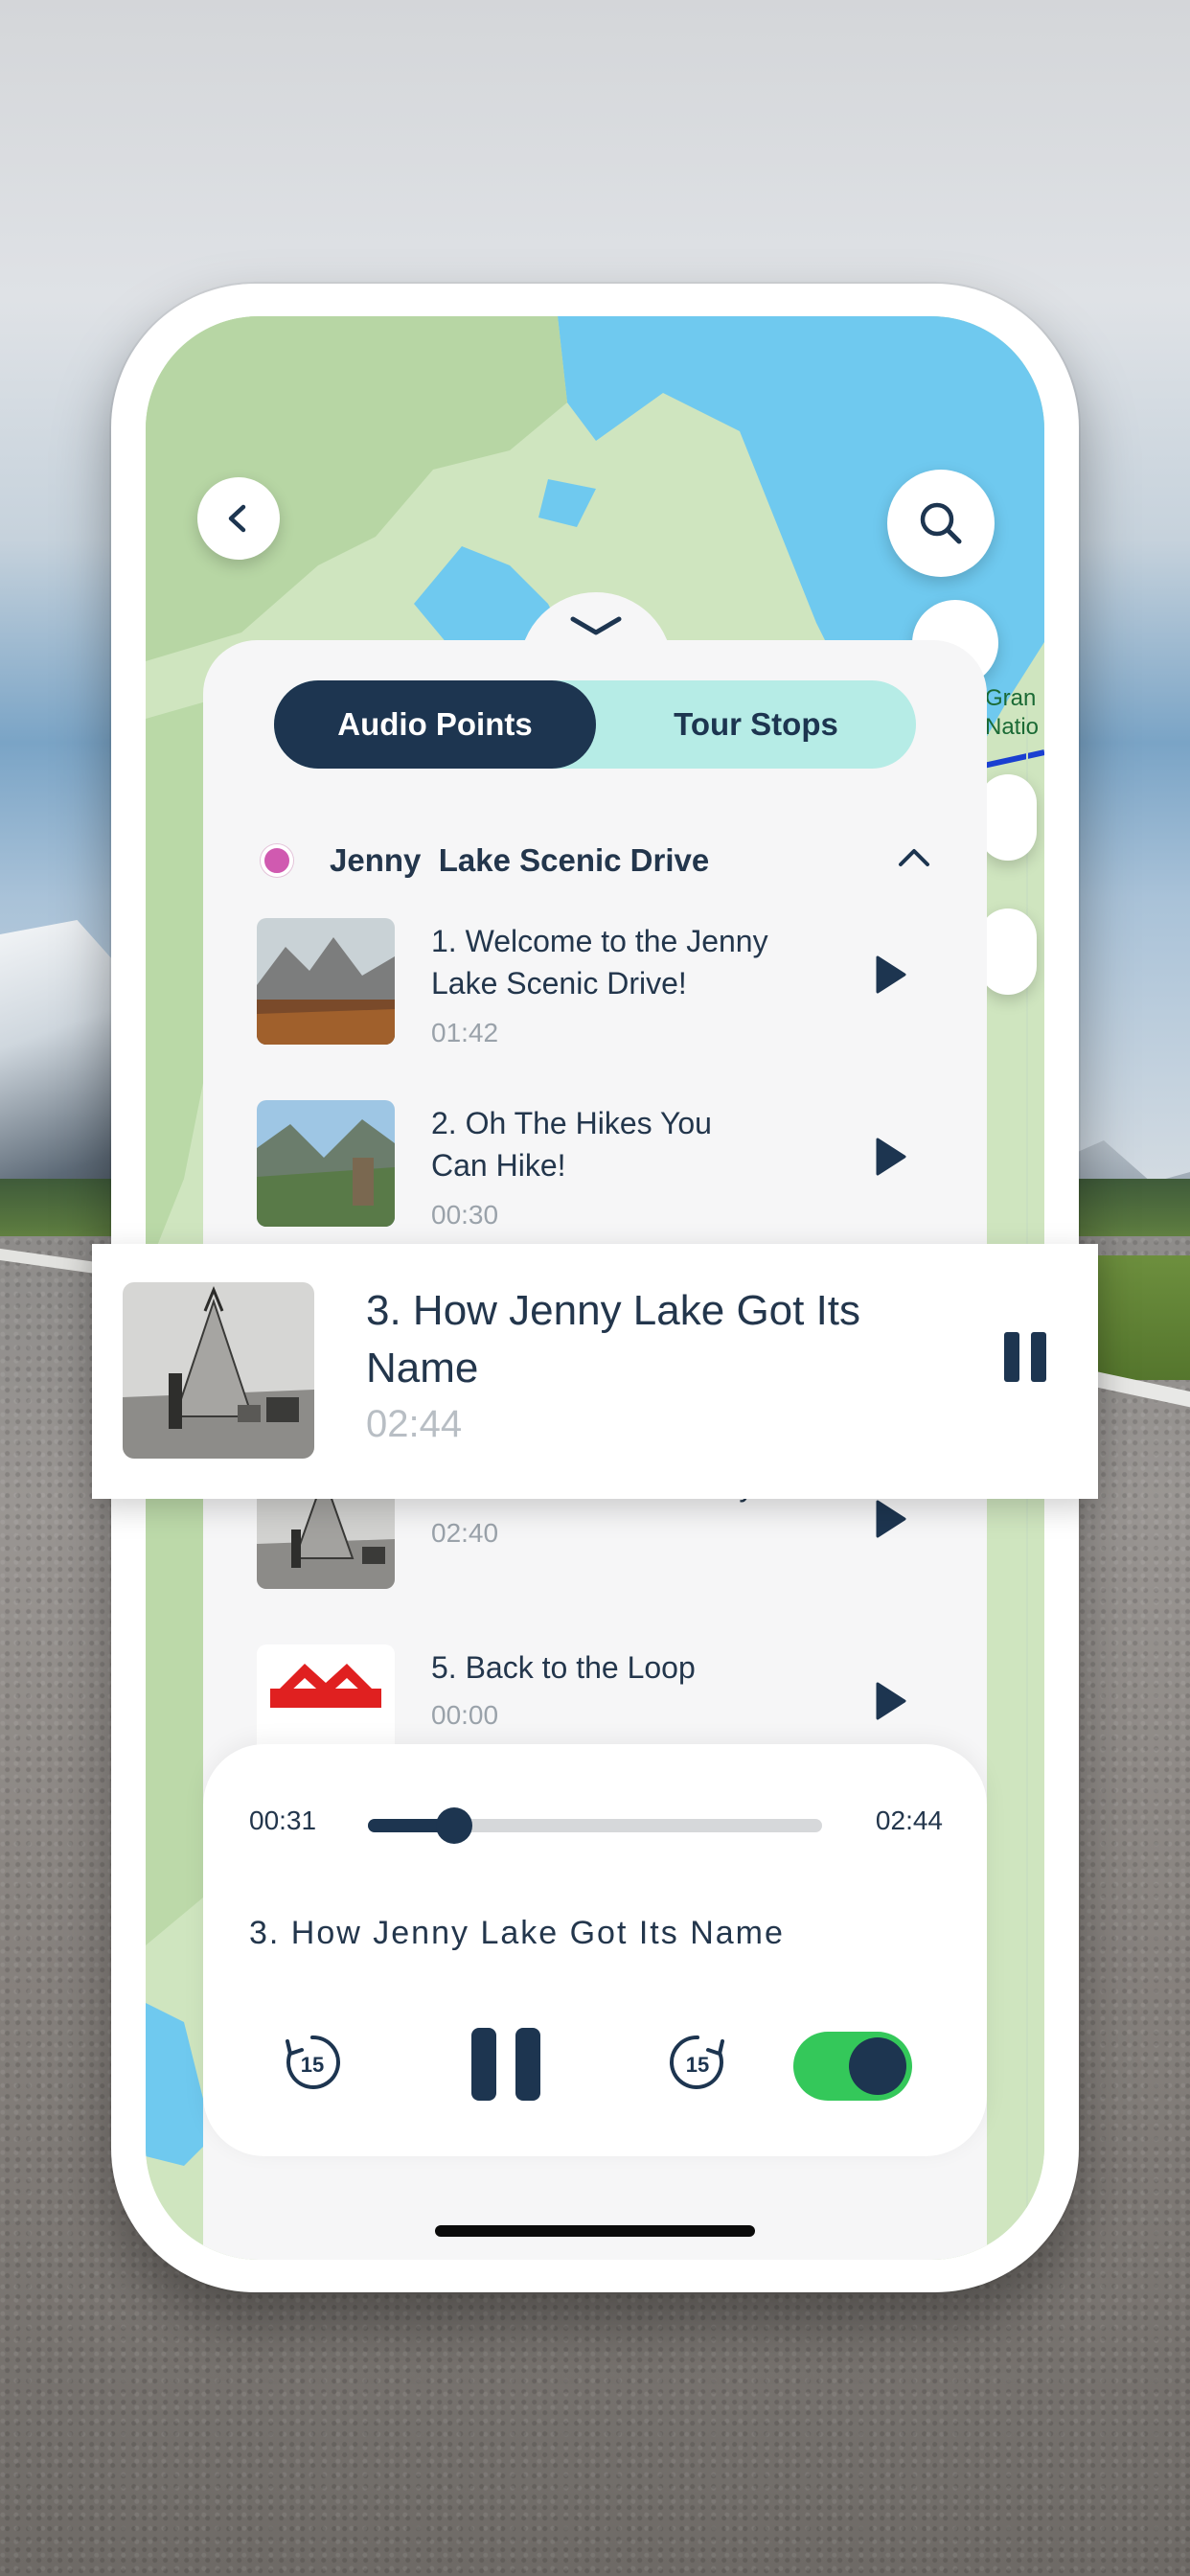 Image resolution: width=1190 pixels, height=2576 pixels. What do you see at coordinates (596, 625) in the screenshot?
I see `chevron-down-icon` at bounding box center [596, 625].